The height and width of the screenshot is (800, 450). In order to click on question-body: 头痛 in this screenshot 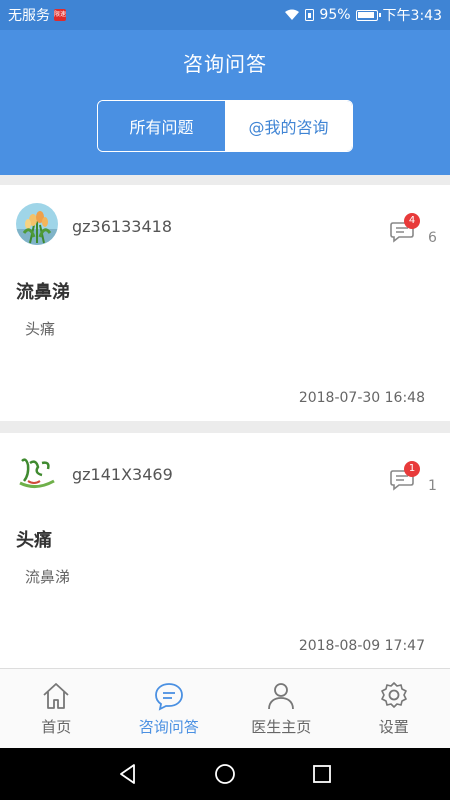, I will do `click(40, 329)`.